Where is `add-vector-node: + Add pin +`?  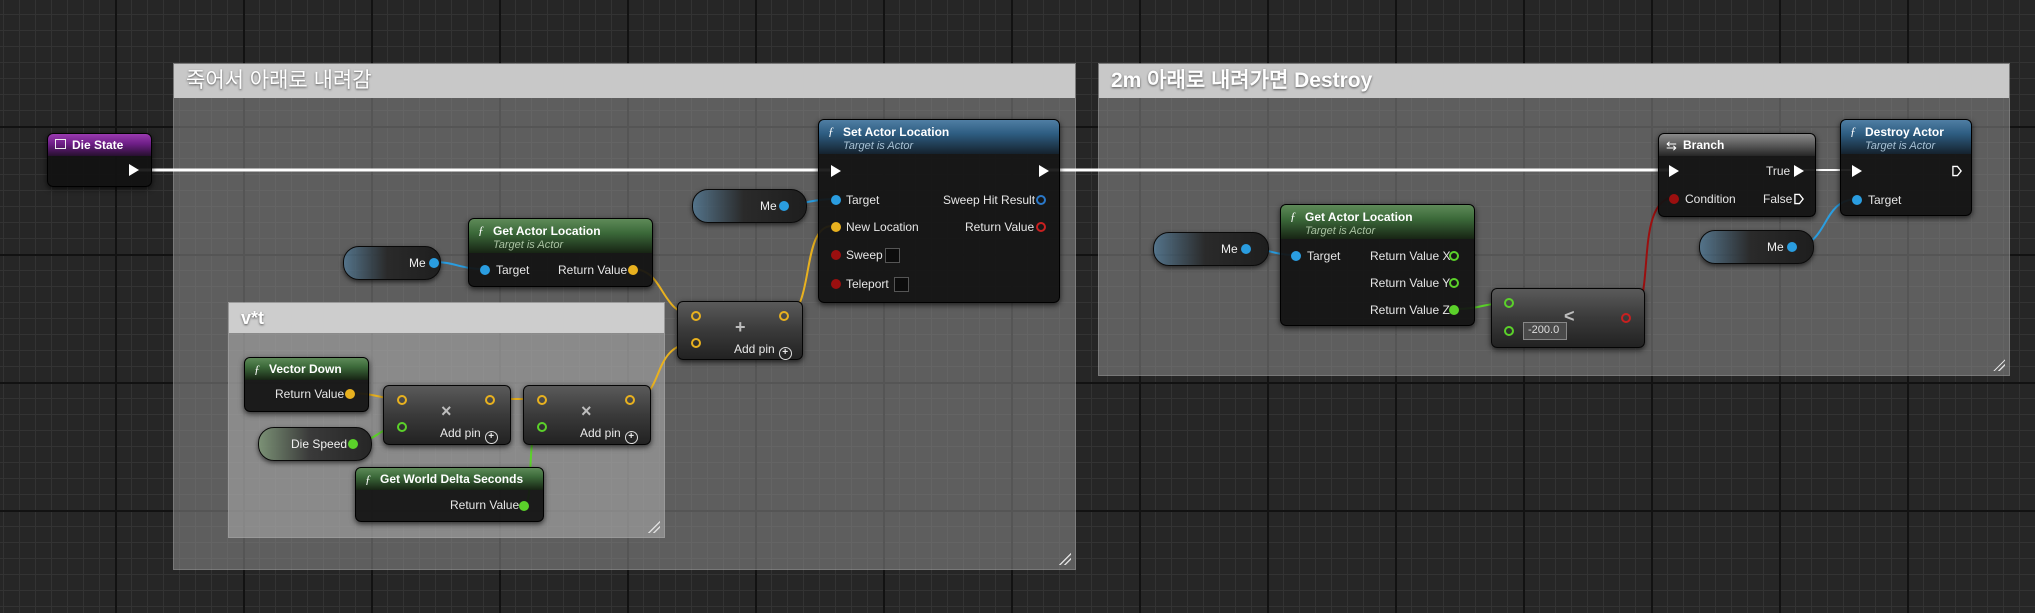
add-vector-node: + Add pin + is located at coordinates (740, 330).